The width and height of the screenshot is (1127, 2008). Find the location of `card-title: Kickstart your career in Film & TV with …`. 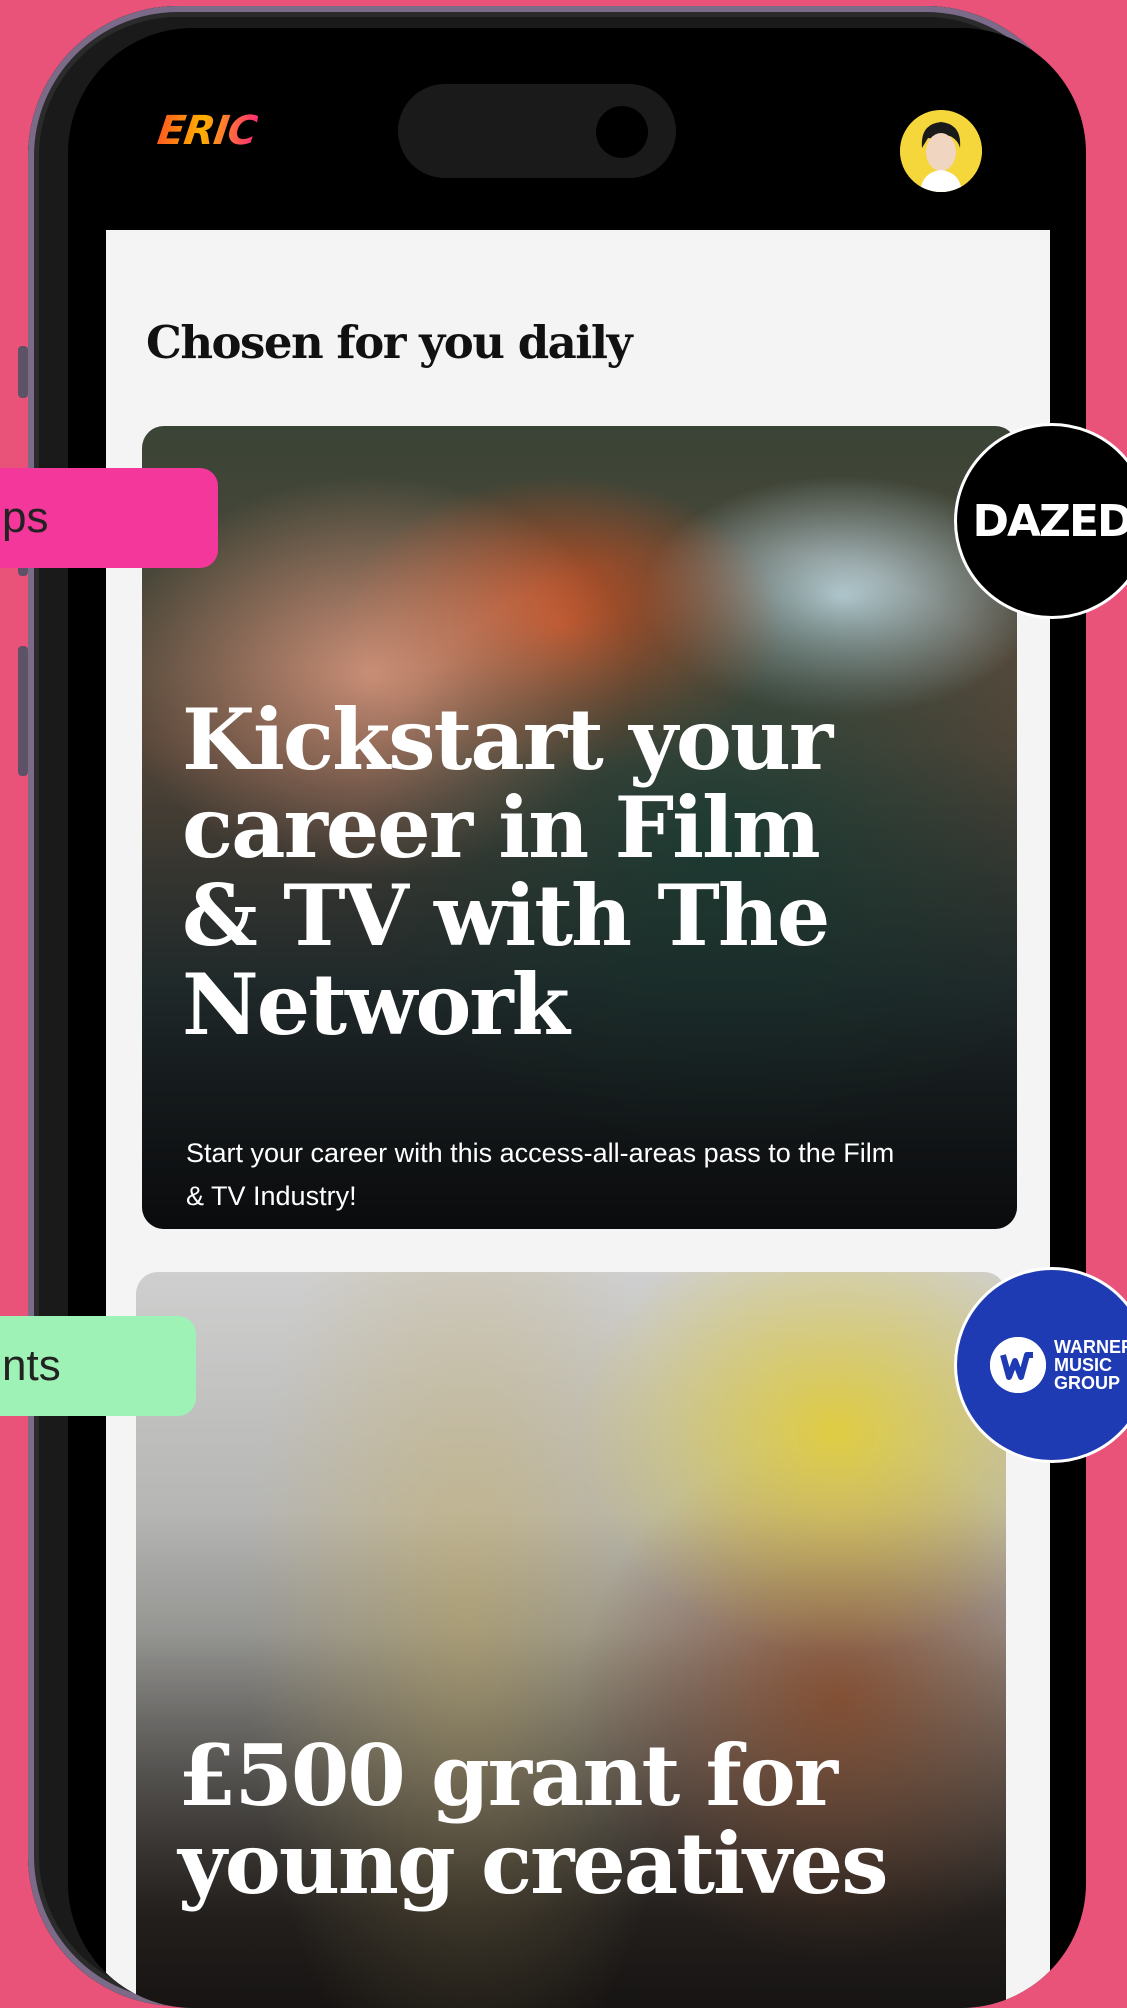

card-title: Kickstart your career in Film & TV with … is located at coordinates (507, 872).